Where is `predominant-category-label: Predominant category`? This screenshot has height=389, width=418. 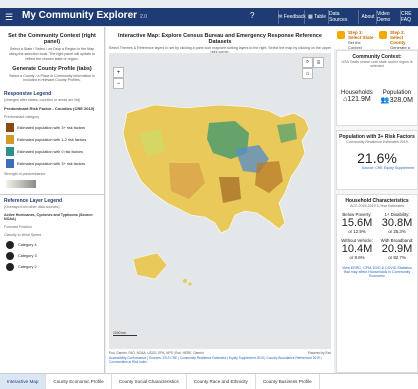 predominant-category-label: Predominant category is located at coordinates (22, 117).